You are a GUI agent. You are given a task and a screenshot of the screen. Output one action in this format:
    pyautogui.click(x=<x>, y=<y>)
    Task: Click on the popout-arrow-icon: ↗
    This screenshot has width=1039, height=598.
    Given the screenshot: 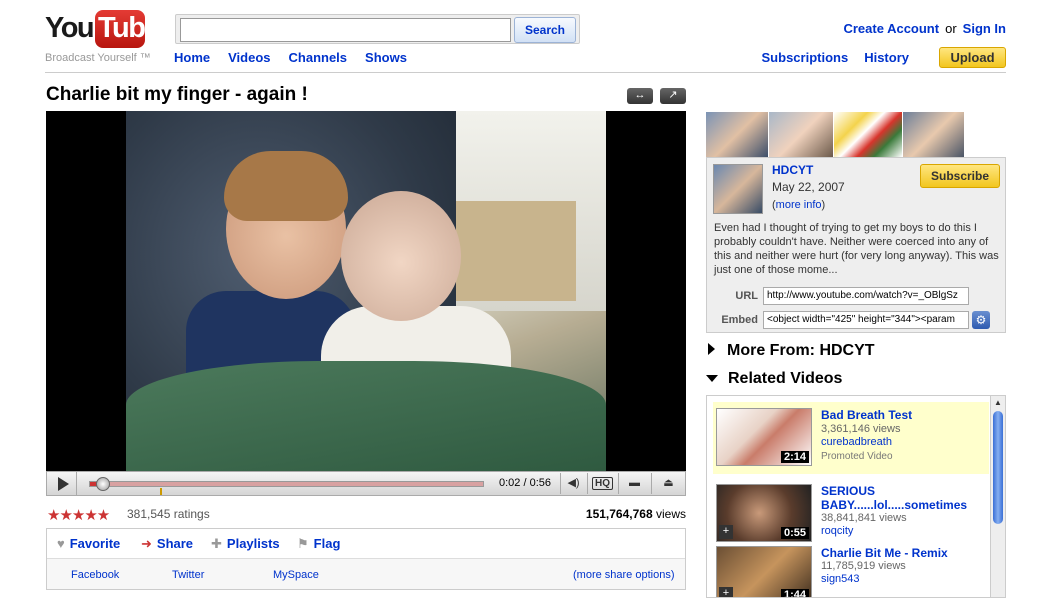 What is the action you would take?
    pyautogui.click(x=673, y=95)
    